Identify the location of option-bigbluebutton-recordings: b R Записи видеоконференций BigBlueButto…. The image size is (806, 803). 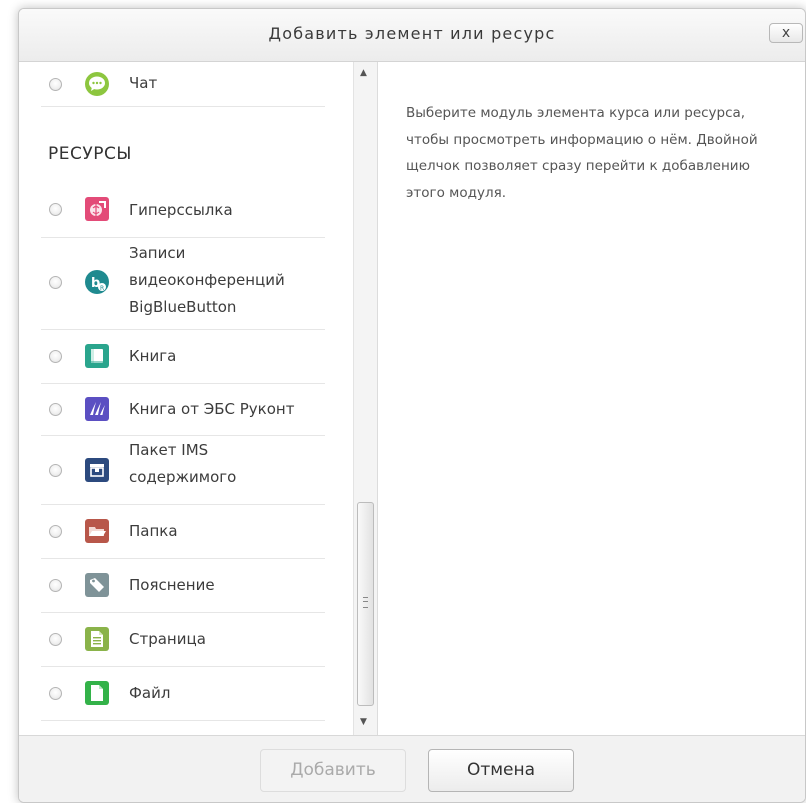
(183, 284).